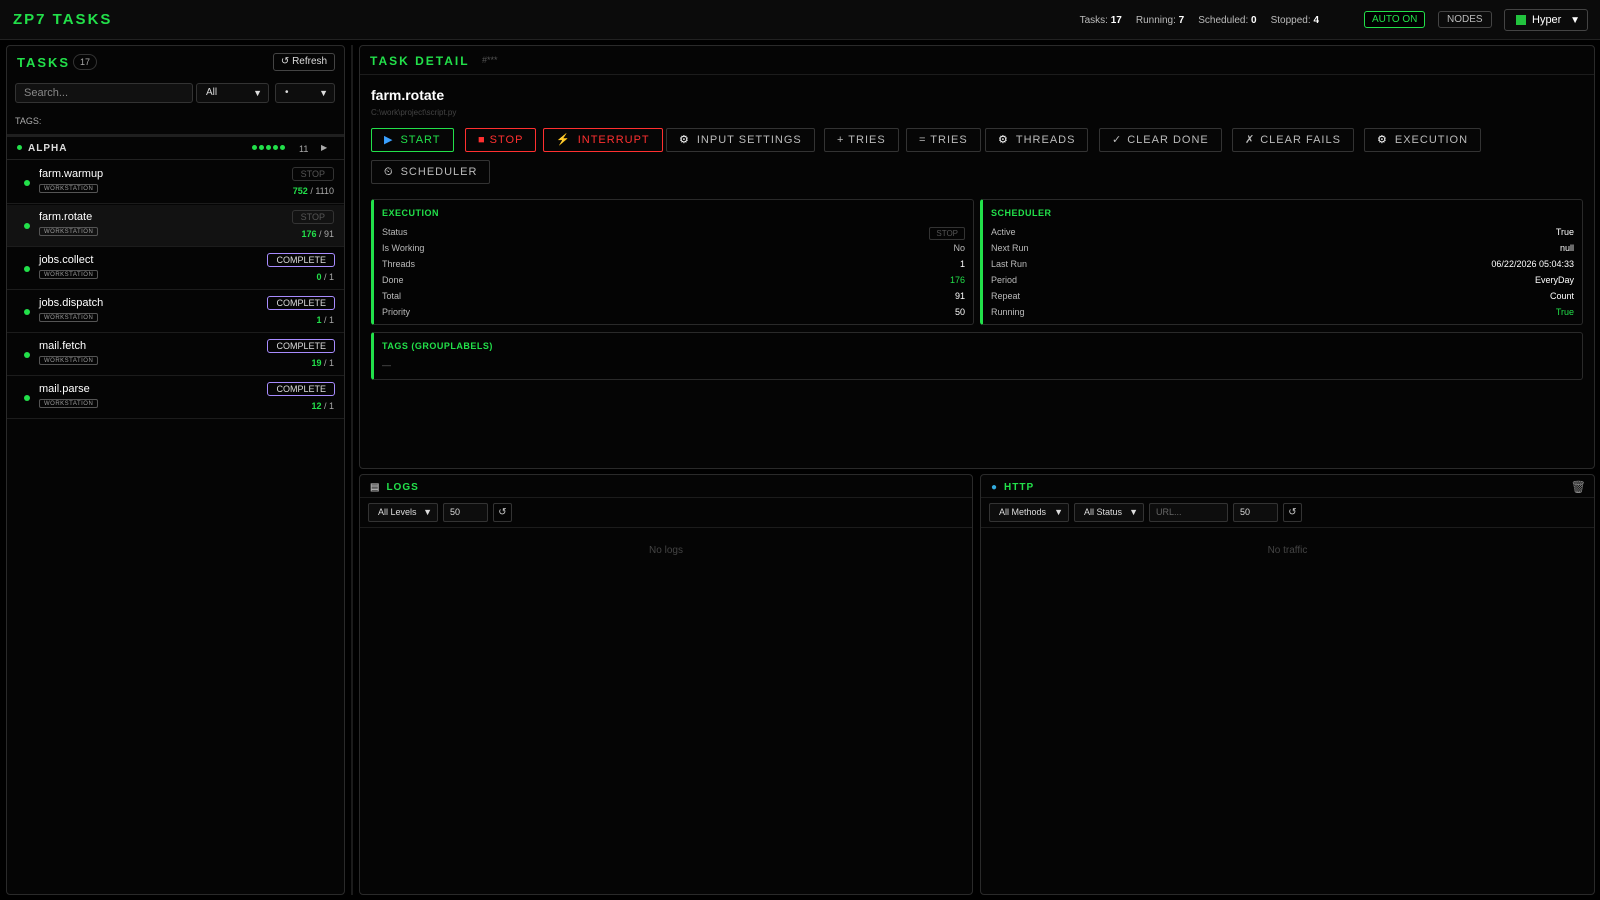 The image size is (1600, 900). Describe the element at coordinates (1029, 512) in the screenshot. I see `http-method-select: All Methods ▼` at that location.